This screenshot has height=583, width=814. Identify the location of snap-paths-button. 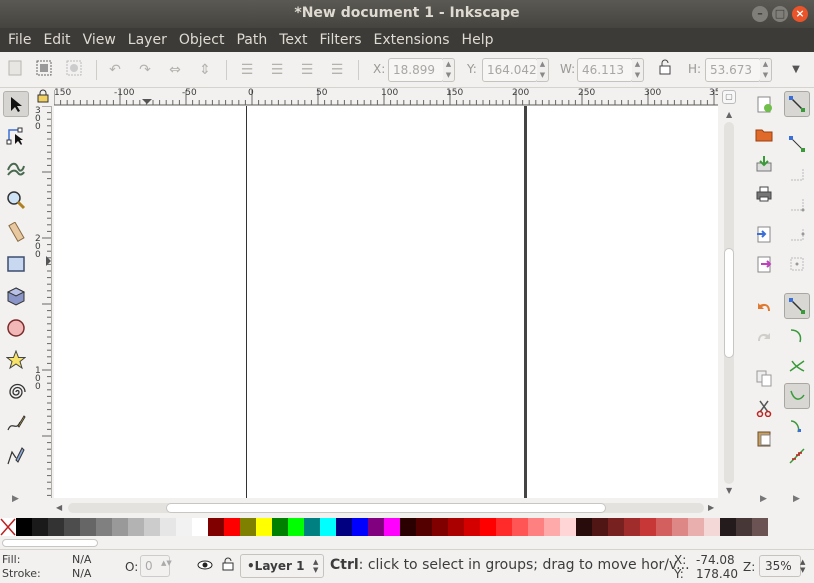
(797, 336).